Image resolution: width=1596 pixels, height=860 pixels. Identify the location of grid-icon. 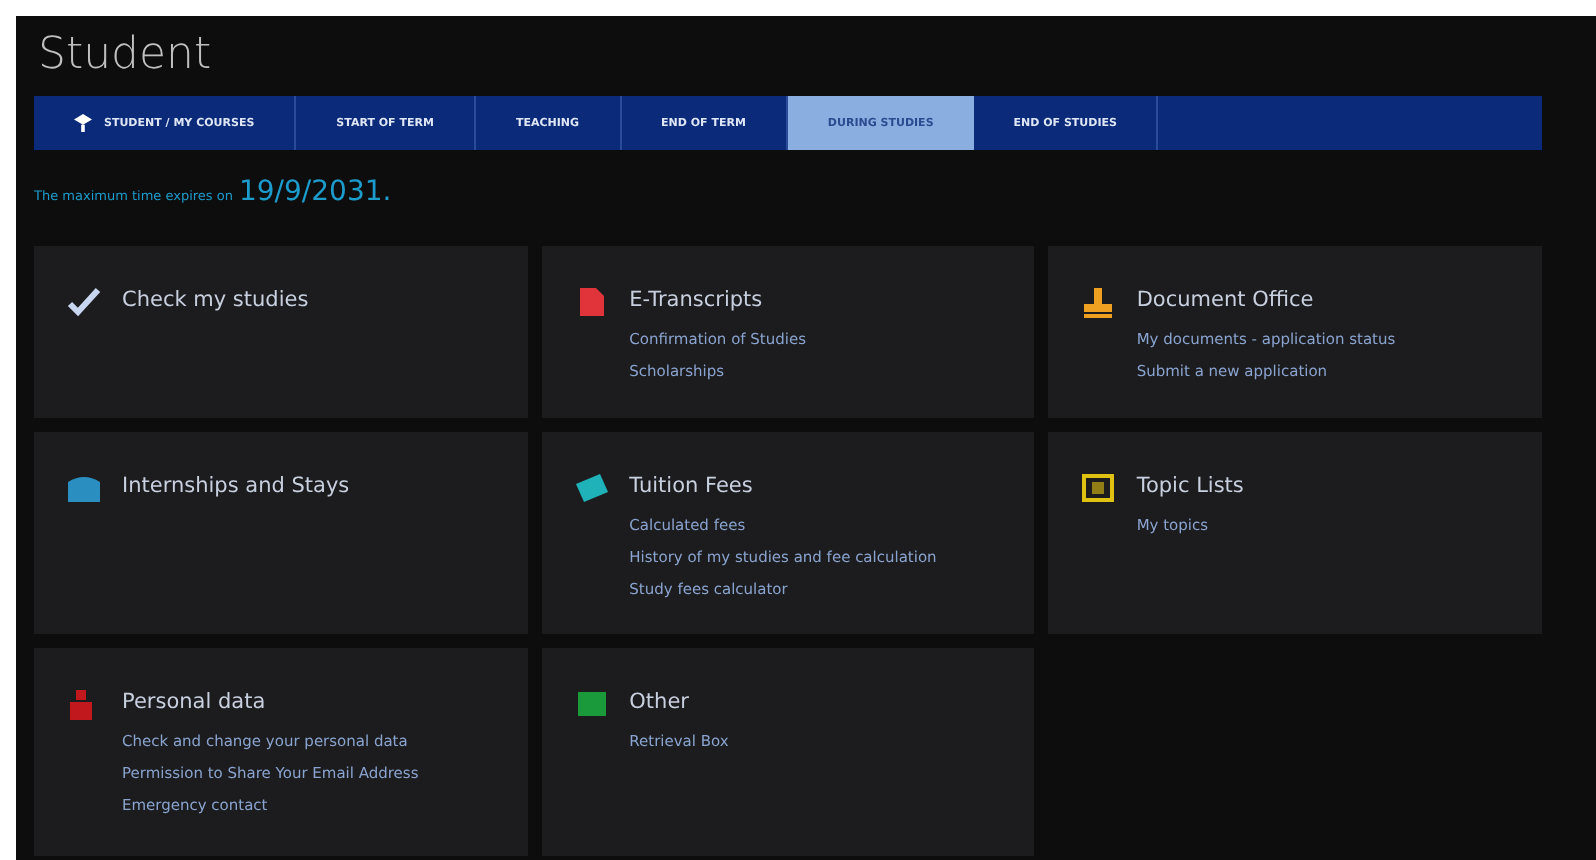
(591, 704).